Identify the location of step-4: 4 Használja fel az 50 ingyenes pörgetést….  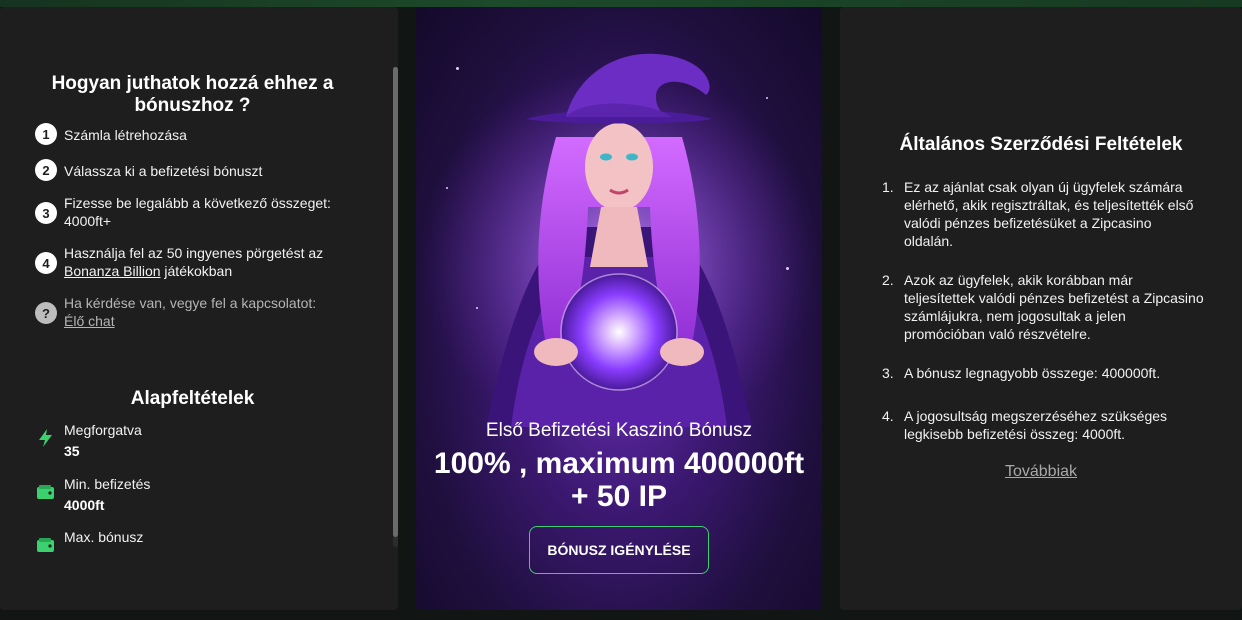
(185, 268).